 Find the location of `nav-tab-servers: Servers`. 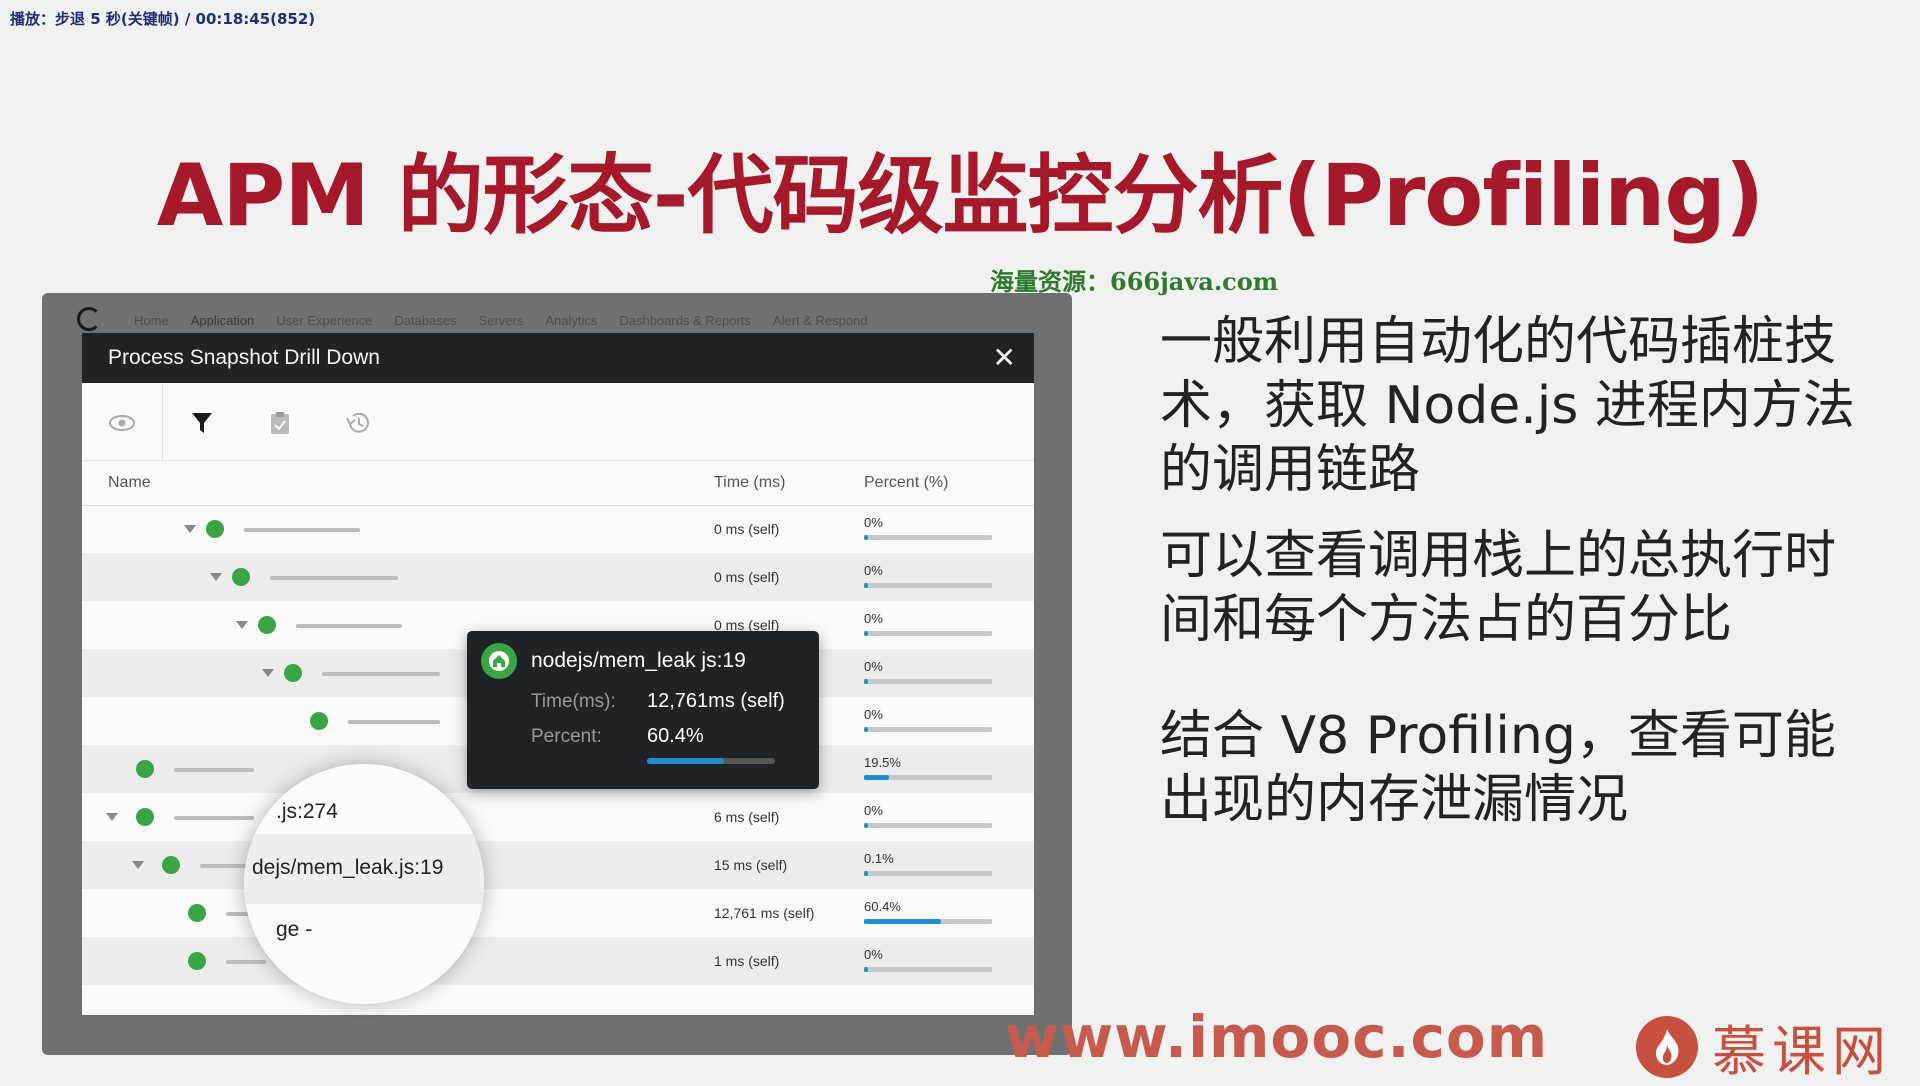

nav-tab-servers: Servers is located at coordinates (501, 320).